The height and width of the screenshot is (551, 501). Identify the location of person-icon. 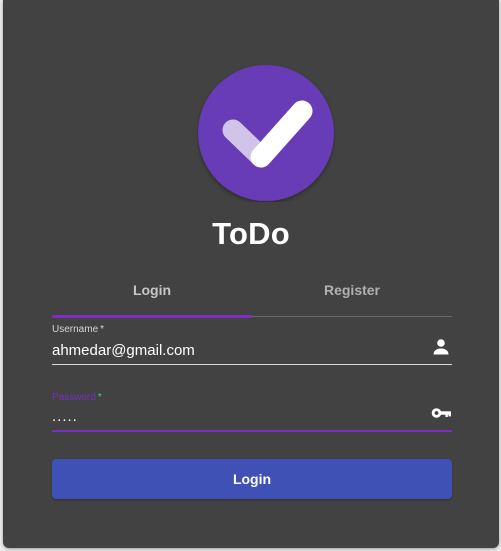
(441, 347).